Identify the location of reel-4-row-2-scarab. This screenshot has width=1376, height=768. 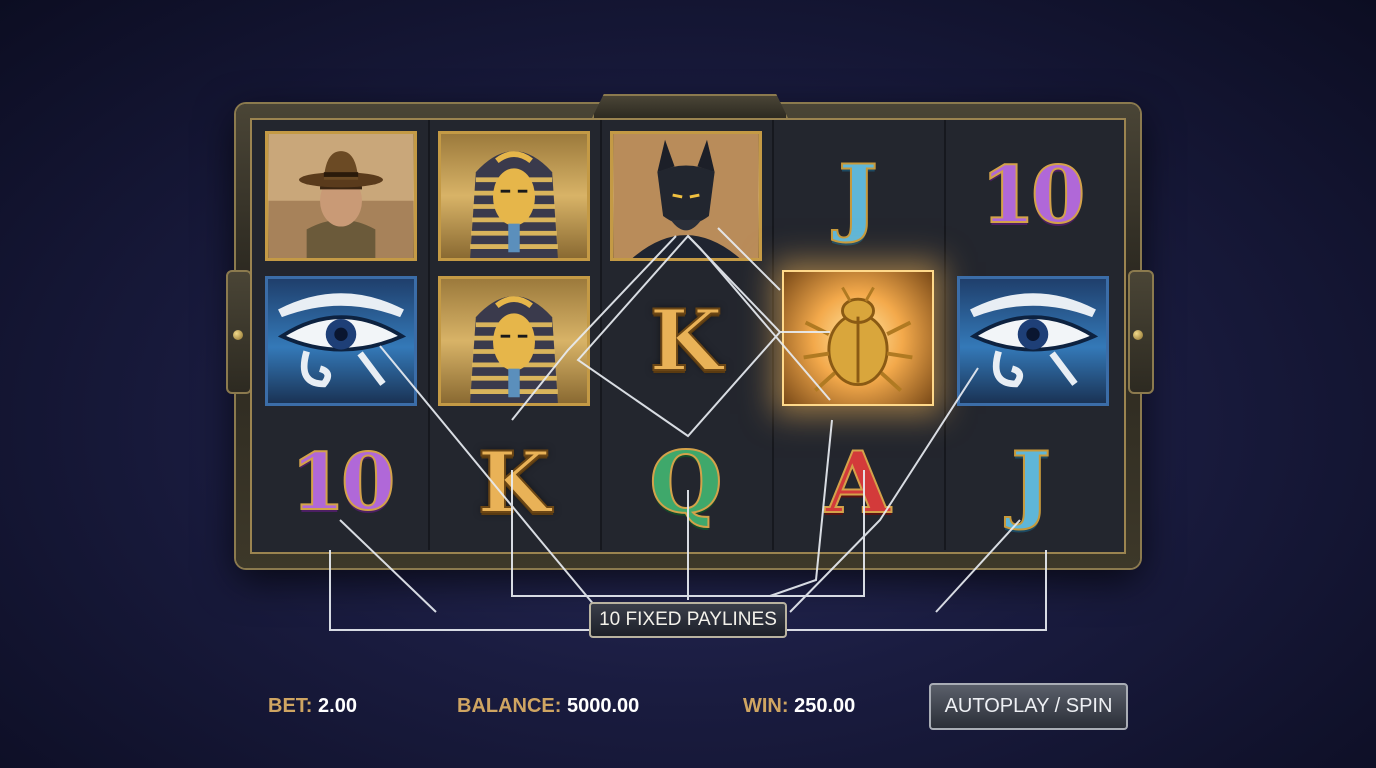
(858, 338).